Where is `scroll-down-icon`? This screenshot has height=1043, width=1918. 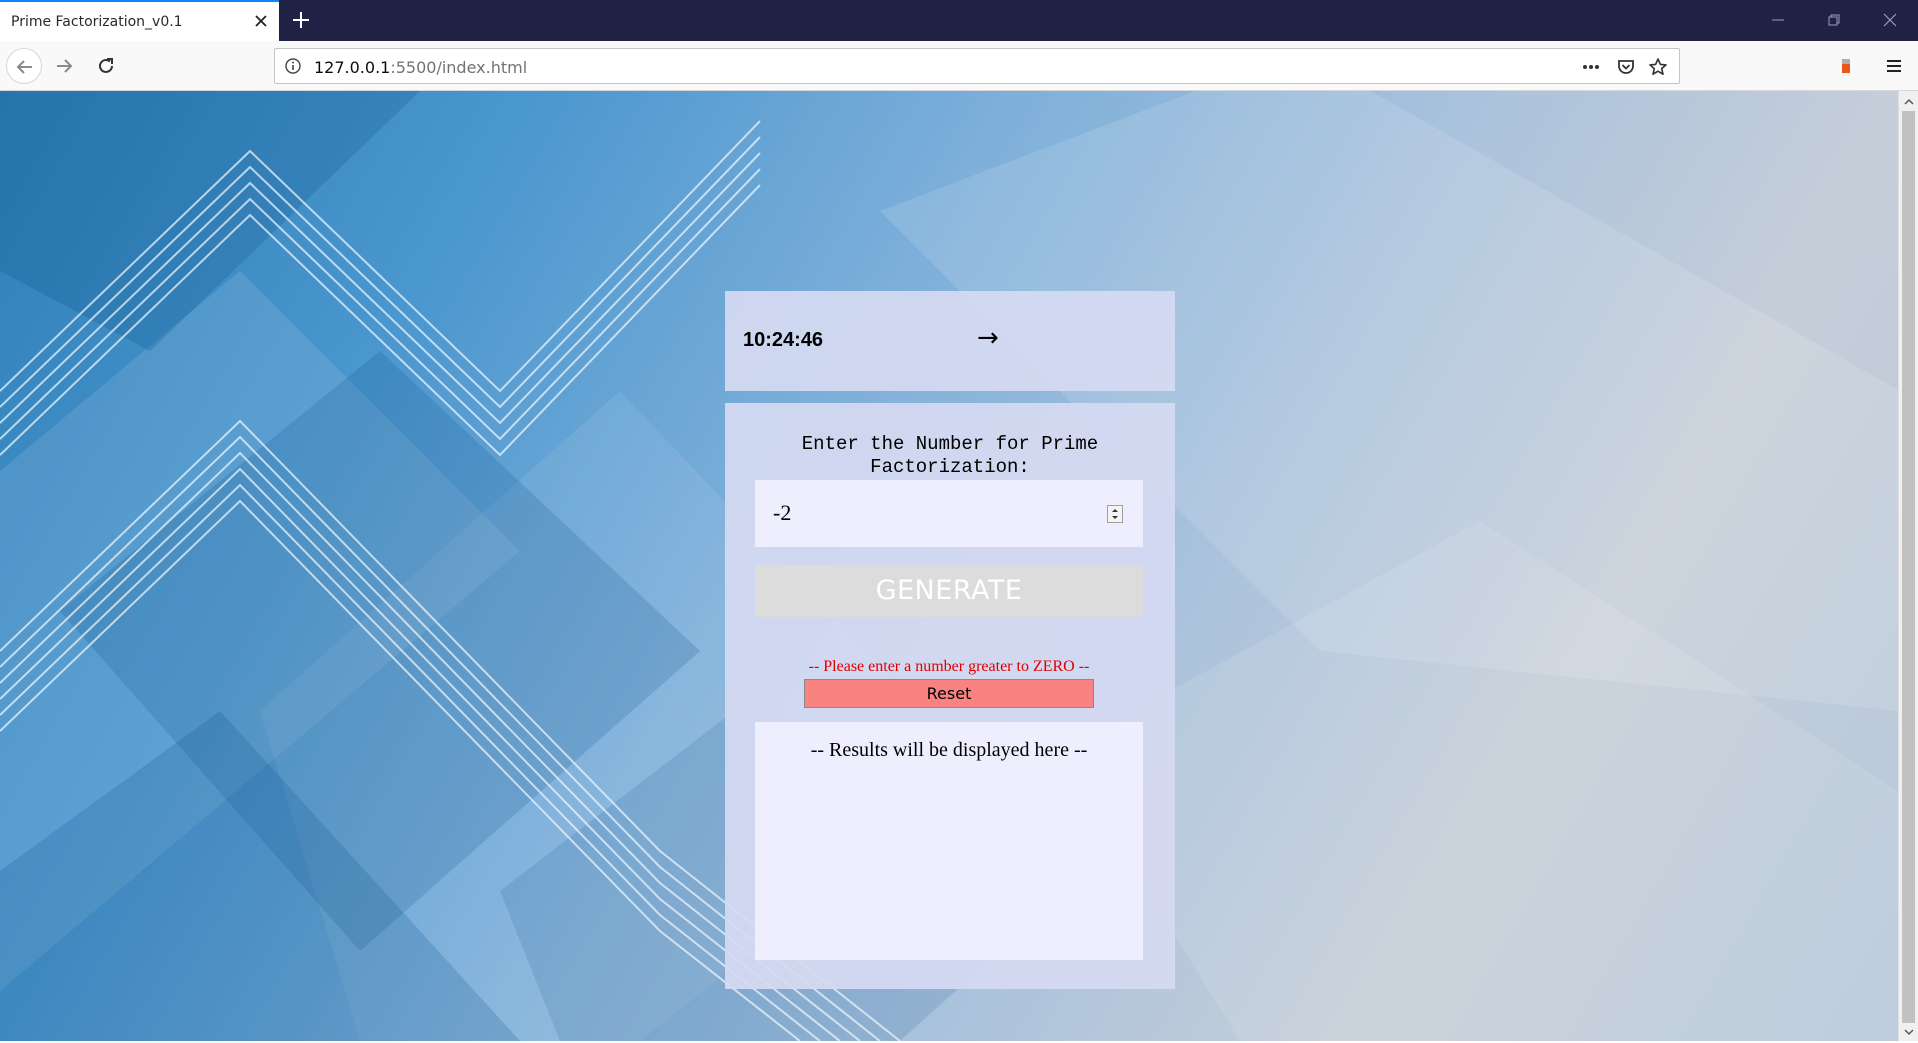
scroll-down-icon is located at coordinates (1909, 1031).